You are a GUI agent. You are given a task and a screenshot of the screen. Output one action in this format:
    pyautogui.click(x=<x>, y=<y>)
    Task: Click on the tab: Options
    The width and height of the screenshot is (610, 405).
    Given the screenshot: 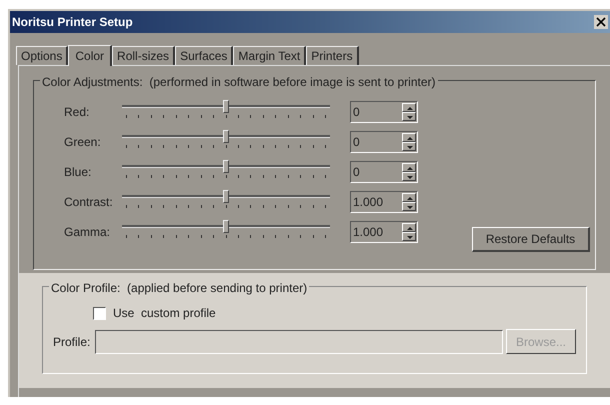 What is the action you would take?
    pyautogui.click(x=42, y=55)
    